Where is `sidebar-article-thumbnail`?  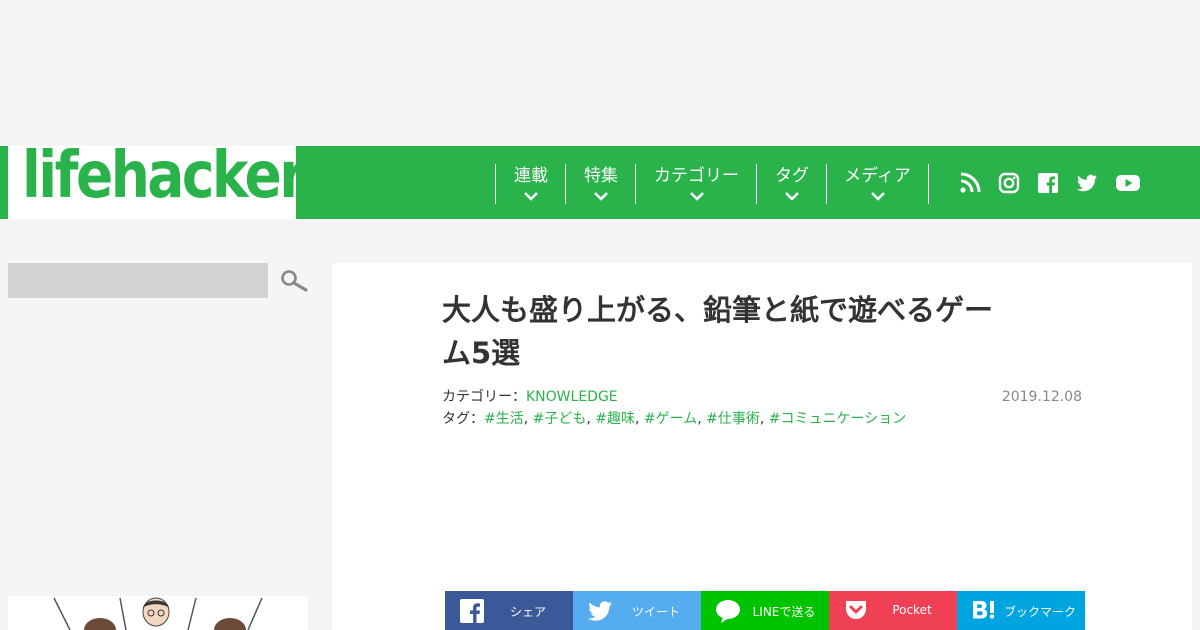 sidebar-article-thumbnail is located at coordinates (158, 613).